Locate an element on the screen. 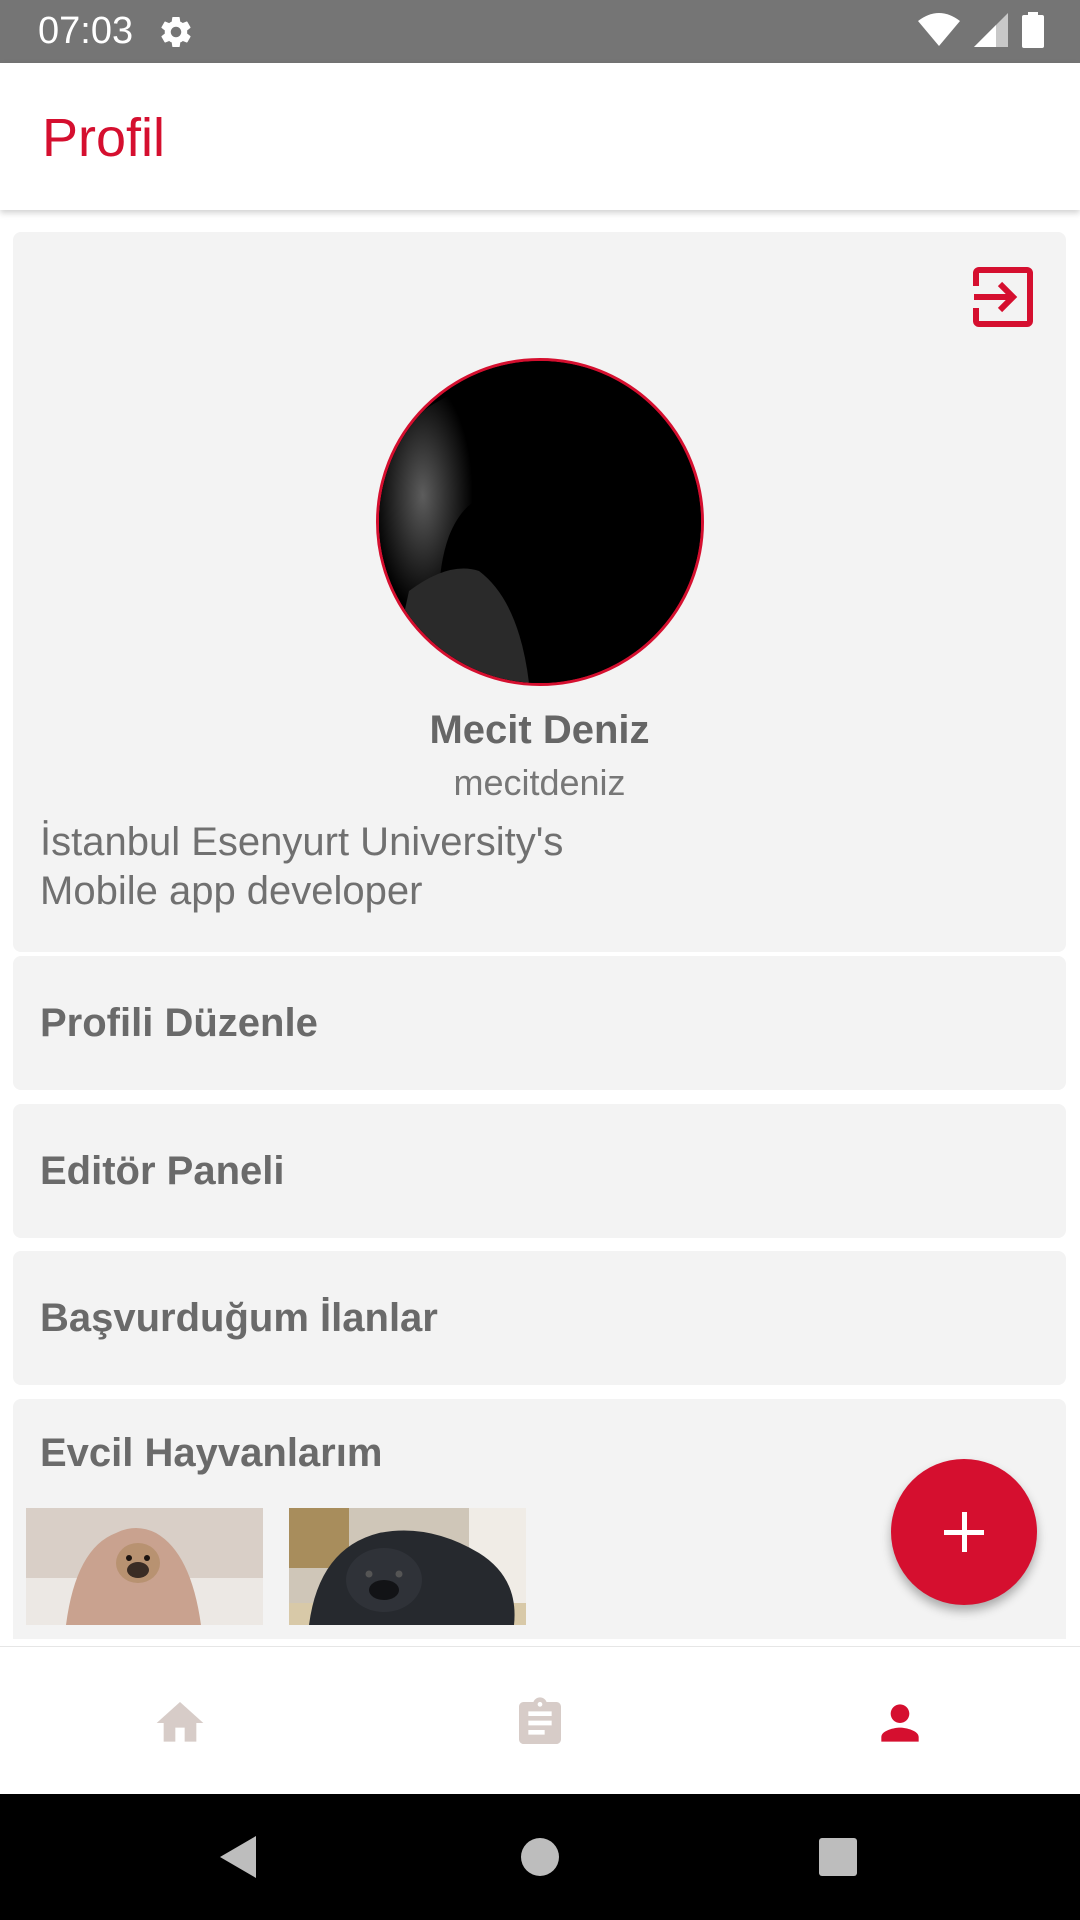 This screenshot has width=1080, height=1920. pug-blanket-photo is located at coordinates (144, 1566).